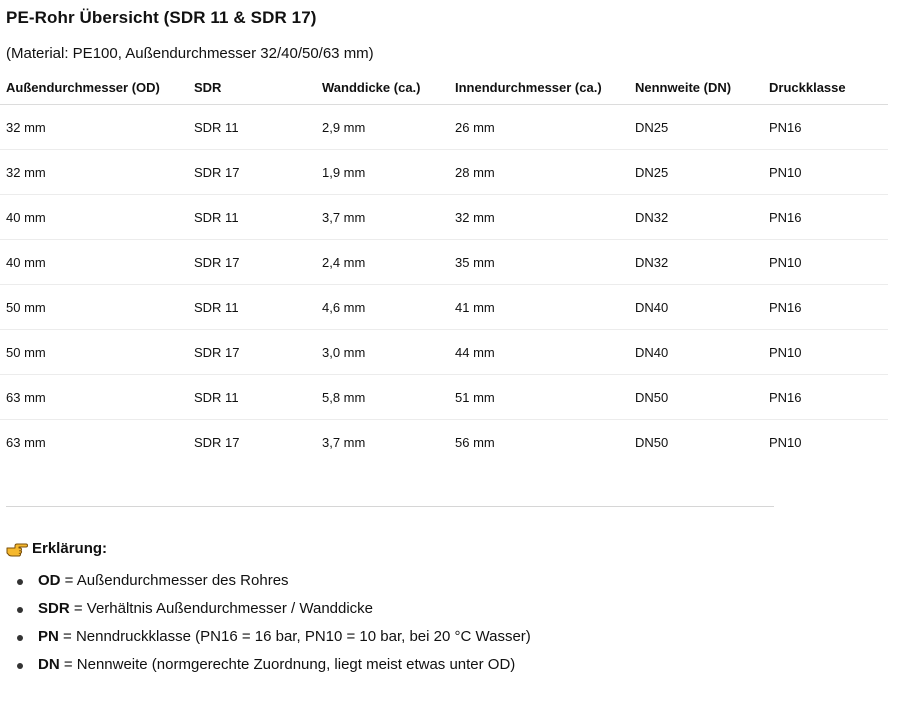 The height and width of the screenshot is (701, 897). Describe the element at coordinates (382, 352) in the screenshot. I see `cell-wall-thickness: 3,0 mm` at that location.